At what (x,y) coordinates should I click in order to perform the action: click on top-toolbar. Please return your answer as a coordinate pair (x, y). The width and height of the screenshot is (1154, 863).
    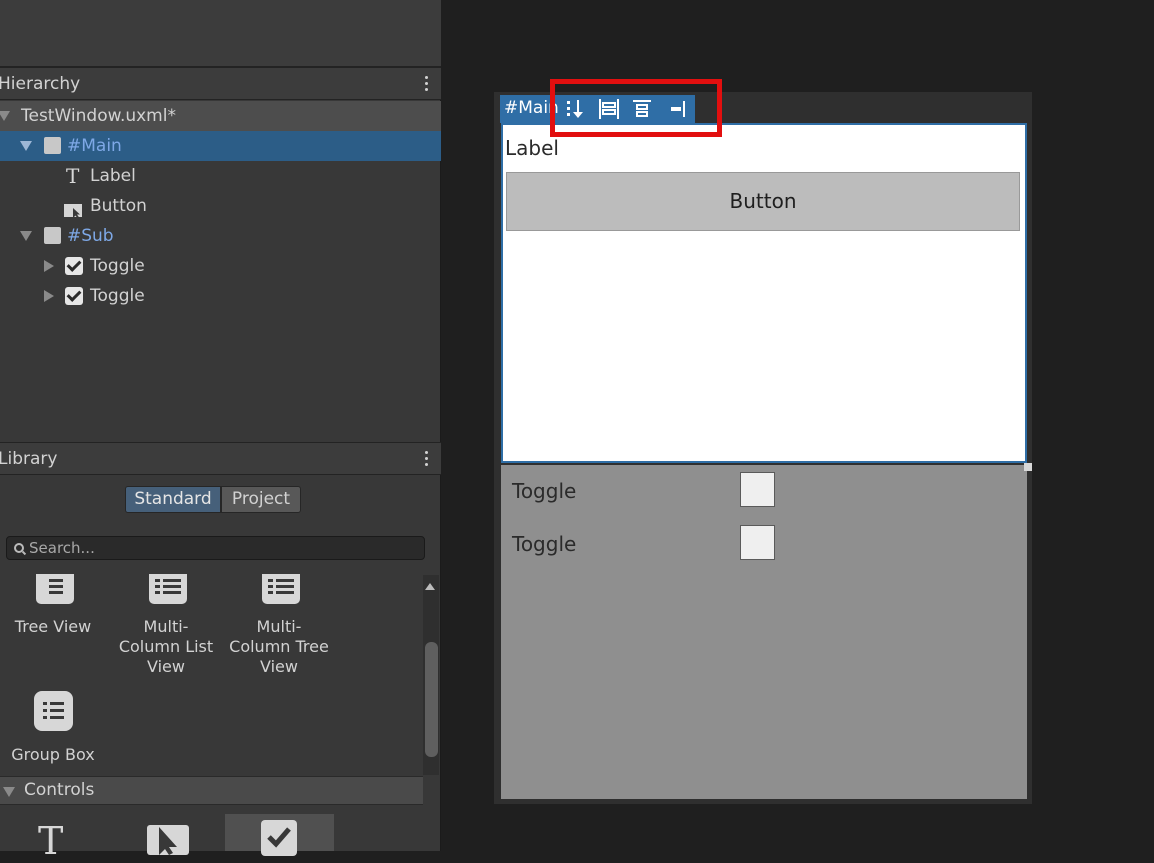
    Looking at the image, I should click on (220, 33).